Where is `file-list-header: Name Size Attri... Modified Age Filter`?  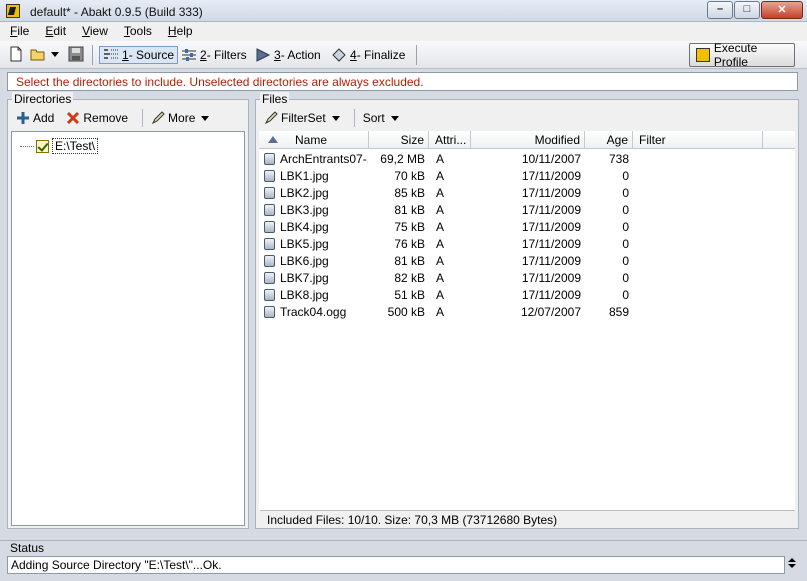 file-list-header: Name Size Attri... Modified Age Filter is located at coordinates (527, 140).